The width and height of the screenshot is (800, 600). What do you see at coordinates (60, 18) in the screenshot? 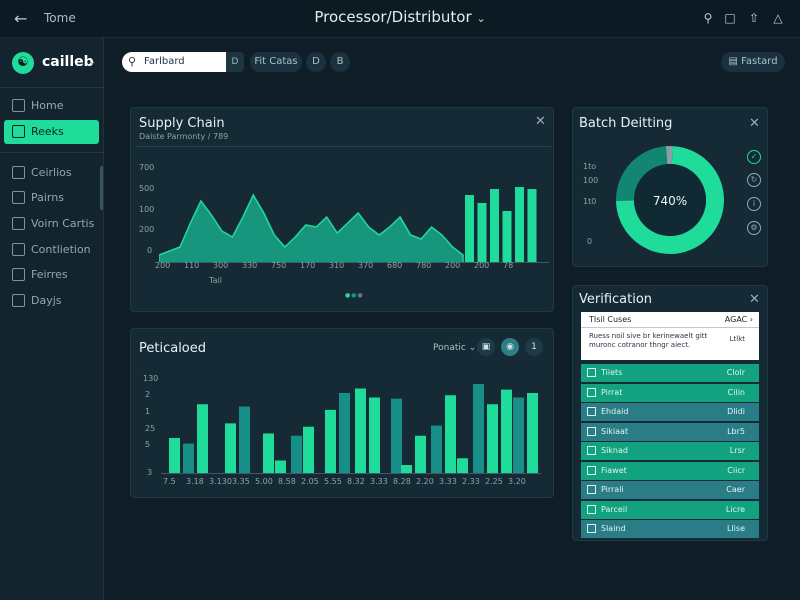
I see `breadcrumb: Tome` at bounding box center [60, 18].